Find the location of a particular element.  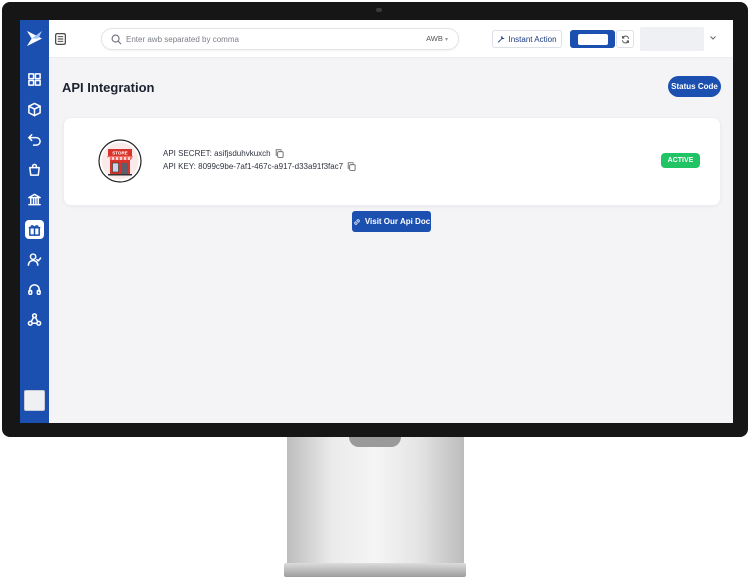

api-secret-text: API SECRET: asifjsduhvkuxch is located at coordinates (217, 153).